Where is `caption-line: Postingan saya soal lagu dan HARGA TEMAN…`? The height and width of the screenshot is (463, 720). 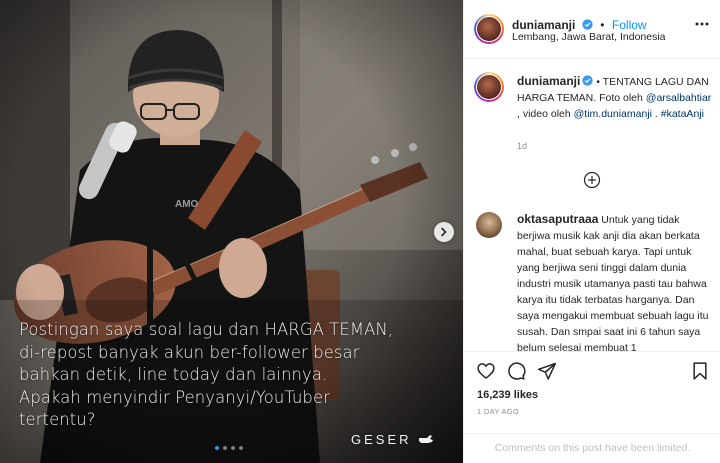
caption-line: Postingan saya soal lagu dan HARGA TEMAN… is located at coordinates (206, 329).